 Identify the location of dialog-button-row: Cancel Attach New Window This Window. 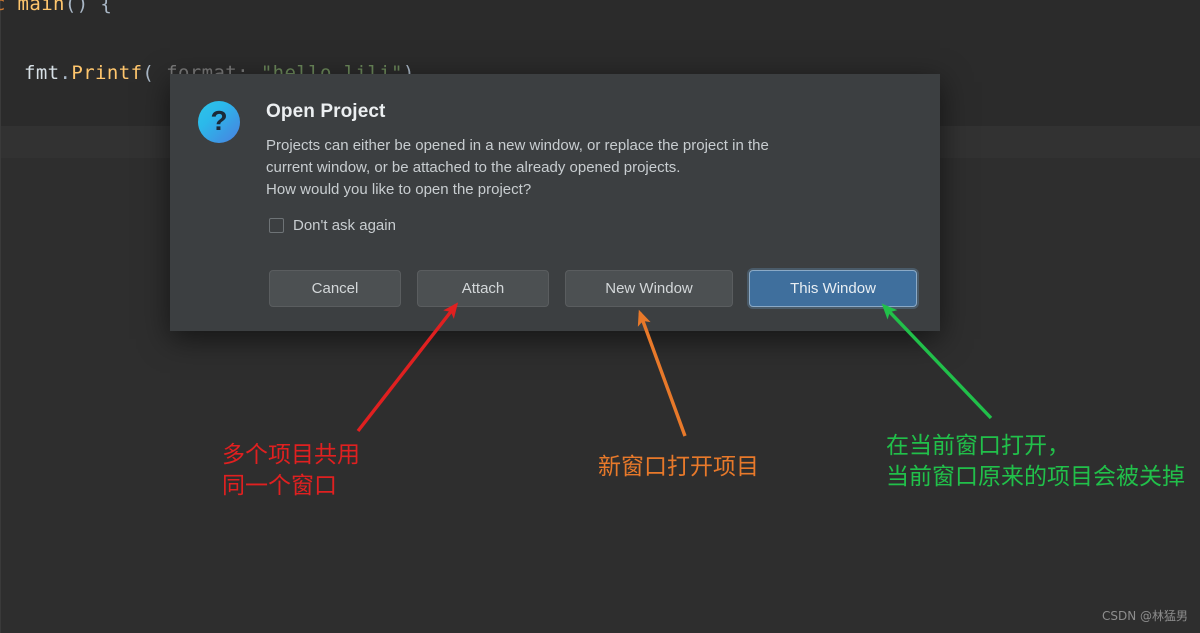
(593, 288).